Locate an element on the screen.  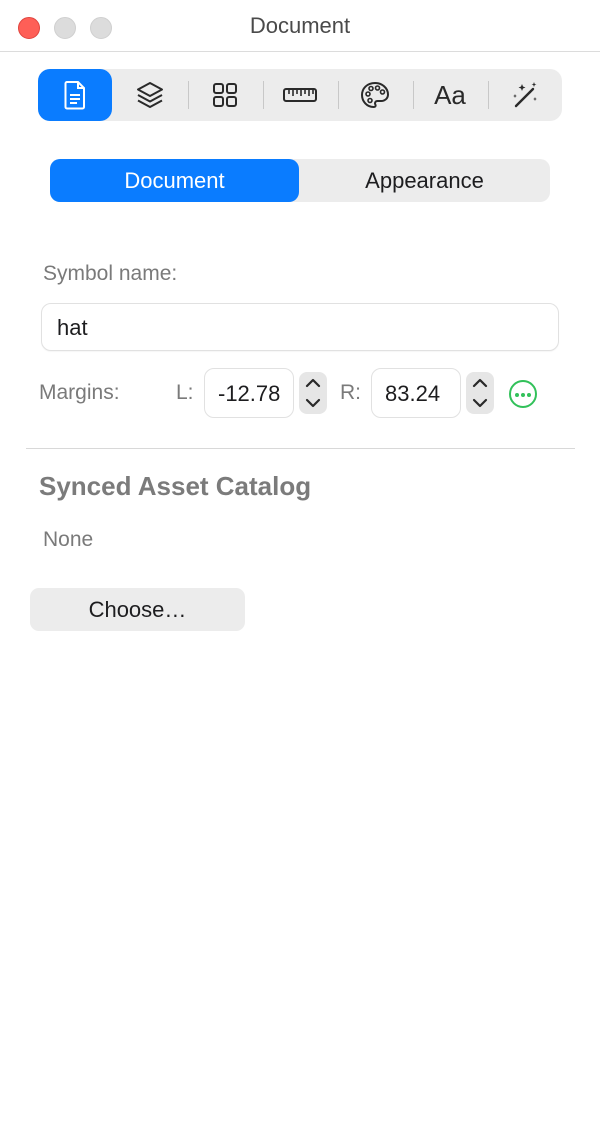
left-margin-stepper is located at coordinates (313, 393).